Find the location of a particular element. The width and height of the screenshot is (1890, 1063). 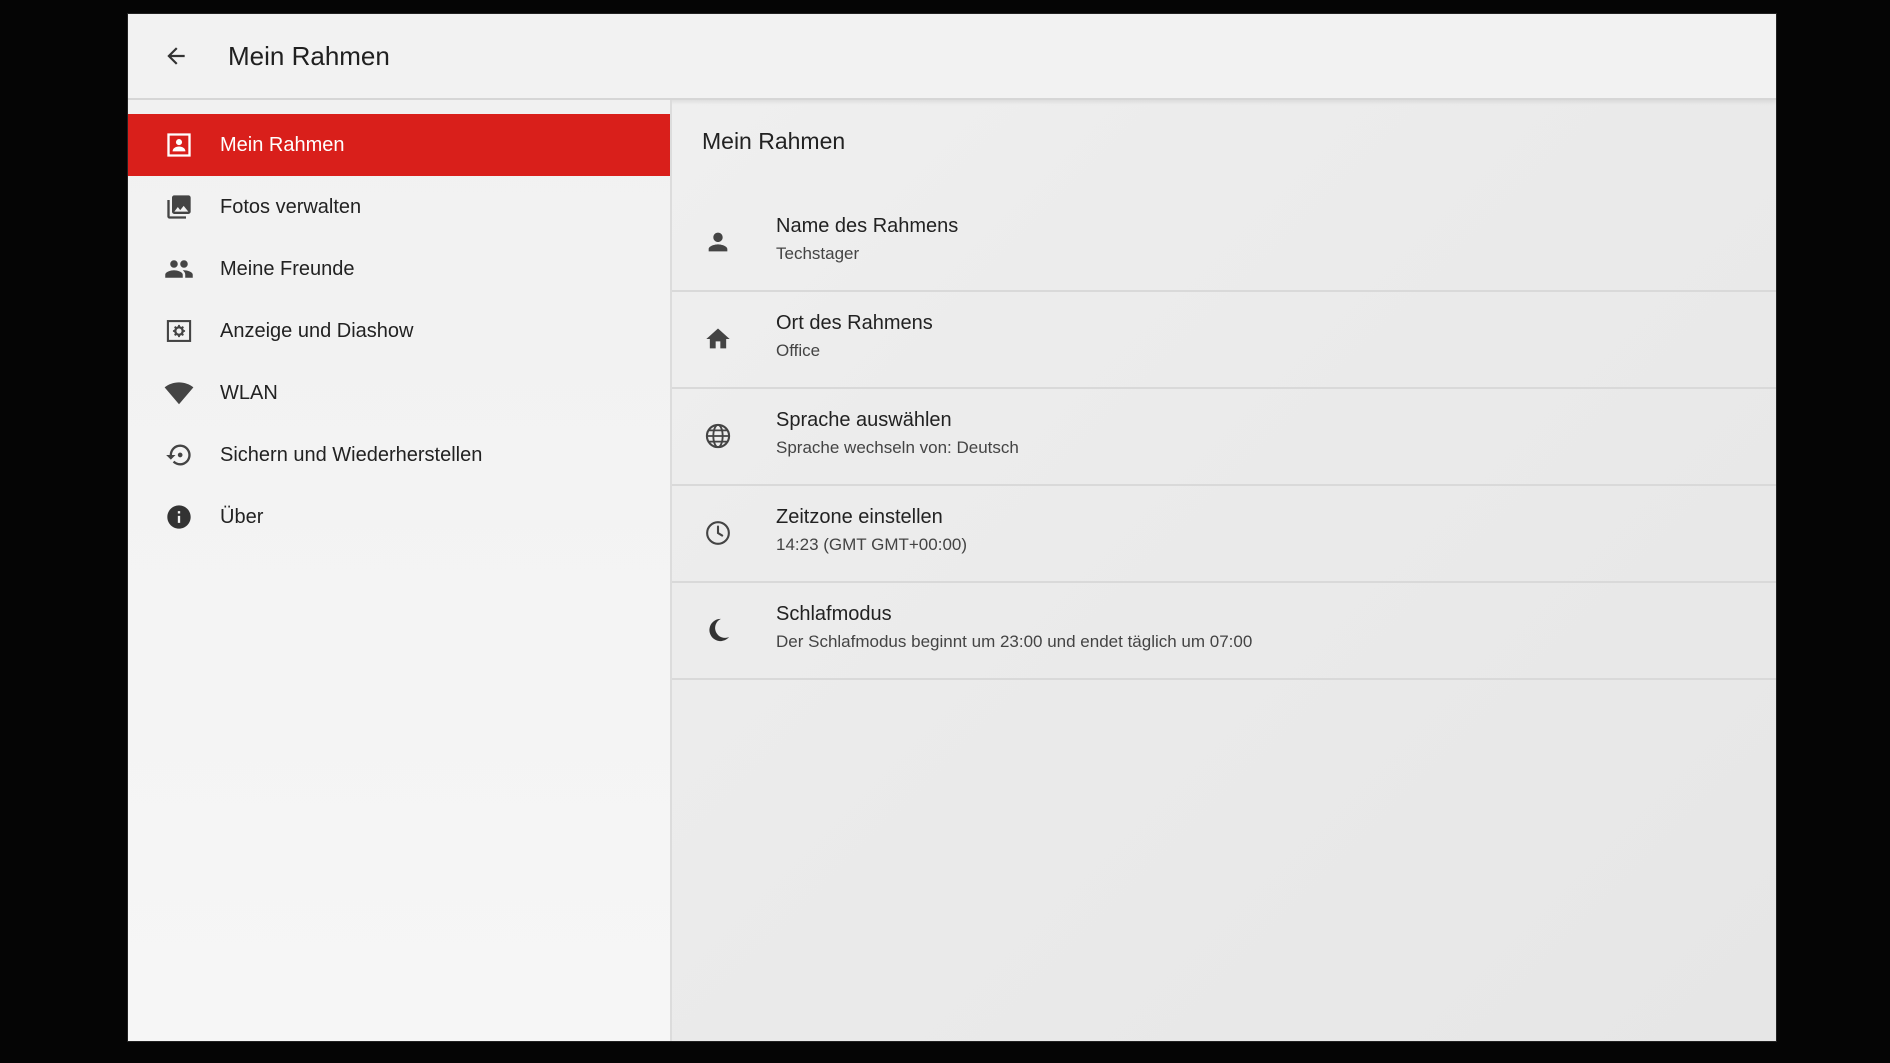

arrow-back-icon is located at coordinates (176, 56).